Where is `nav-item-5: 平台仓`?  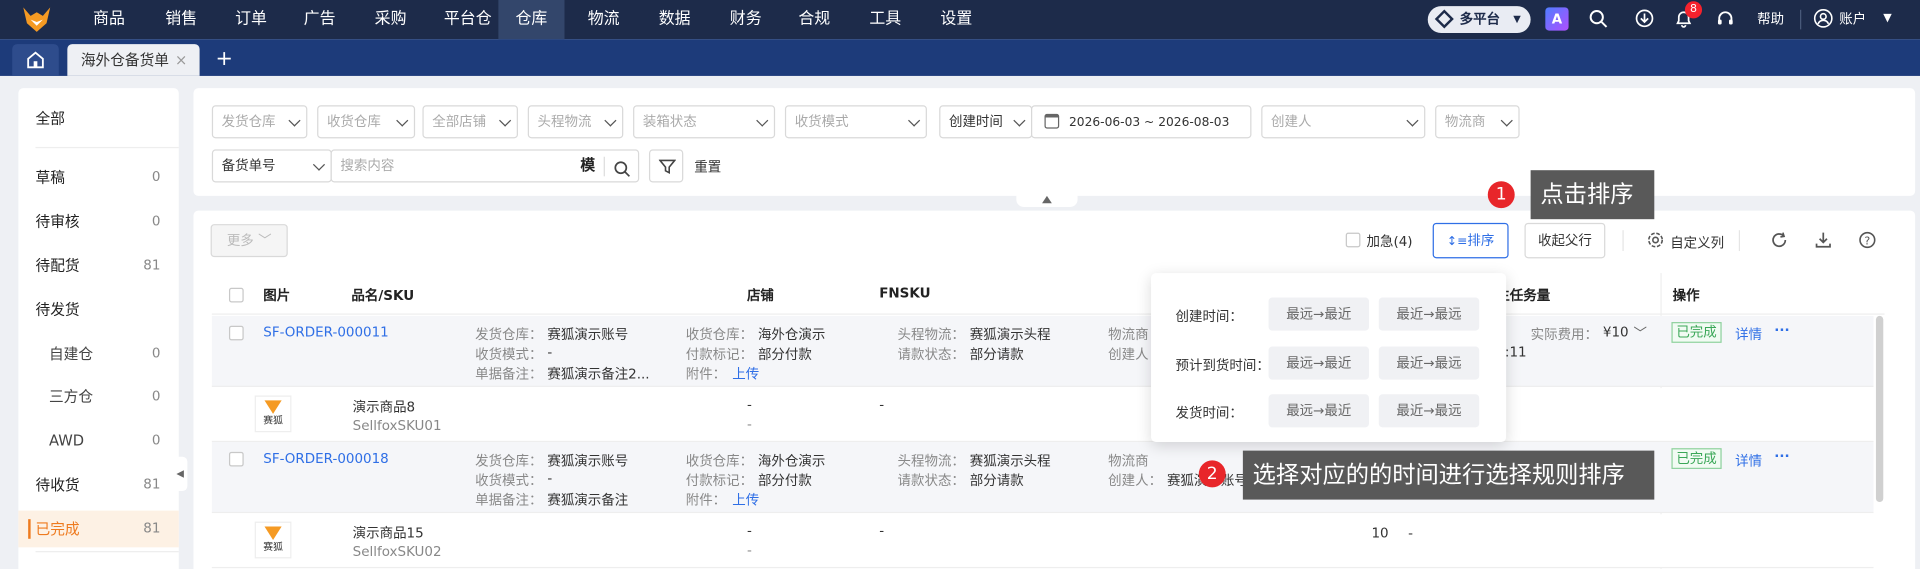
nav-item-5: 平台仓 is located at coordinates (467, 19).